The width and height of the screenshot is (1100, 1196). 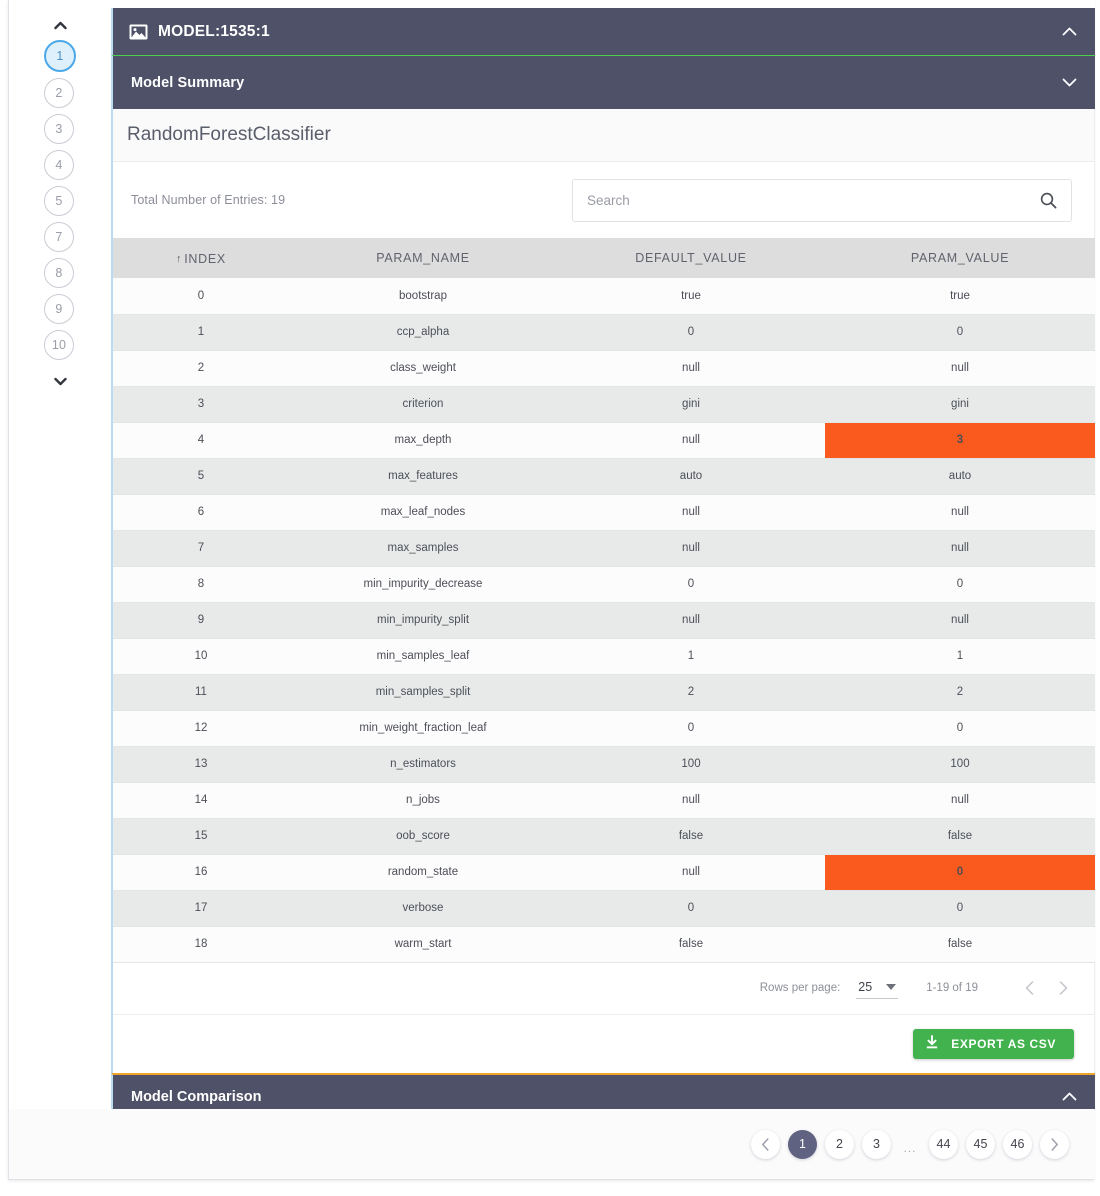 I want to click on table-row: 9 min_impurity_split null null, so click(x=604, y=620).